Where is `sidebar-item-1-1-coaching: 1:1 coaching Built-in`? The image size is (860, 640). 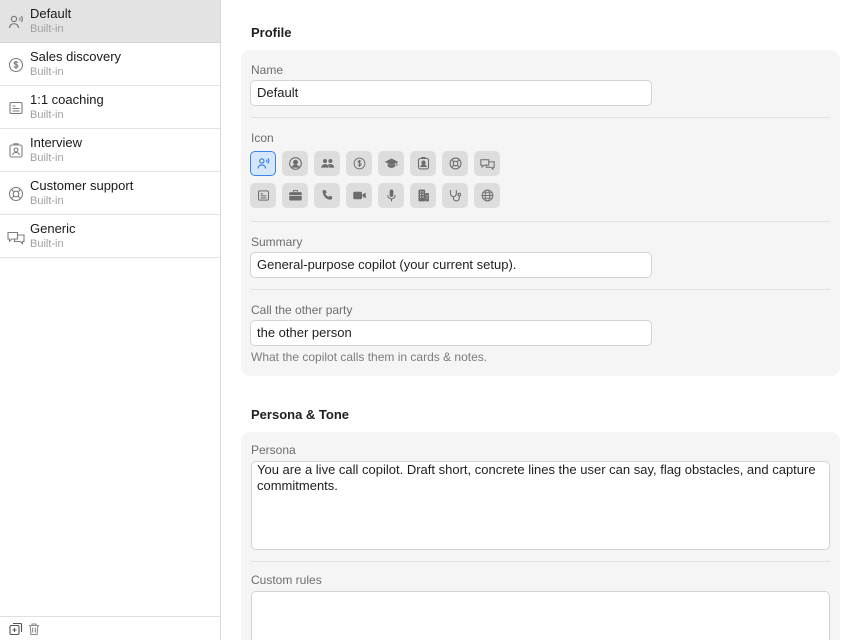 sidebar-item-1-1-coaching: 1:1 coaching Built-in is located at coordinates (110, 107).